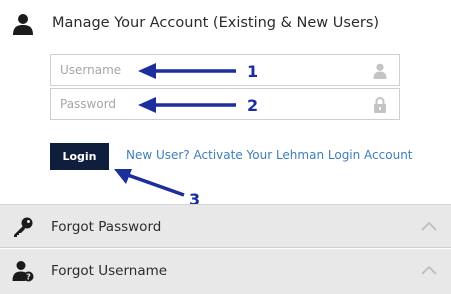 The width and height of the screenshot is (451, 294). I want to click on login-button: Login, so click(79, 156).